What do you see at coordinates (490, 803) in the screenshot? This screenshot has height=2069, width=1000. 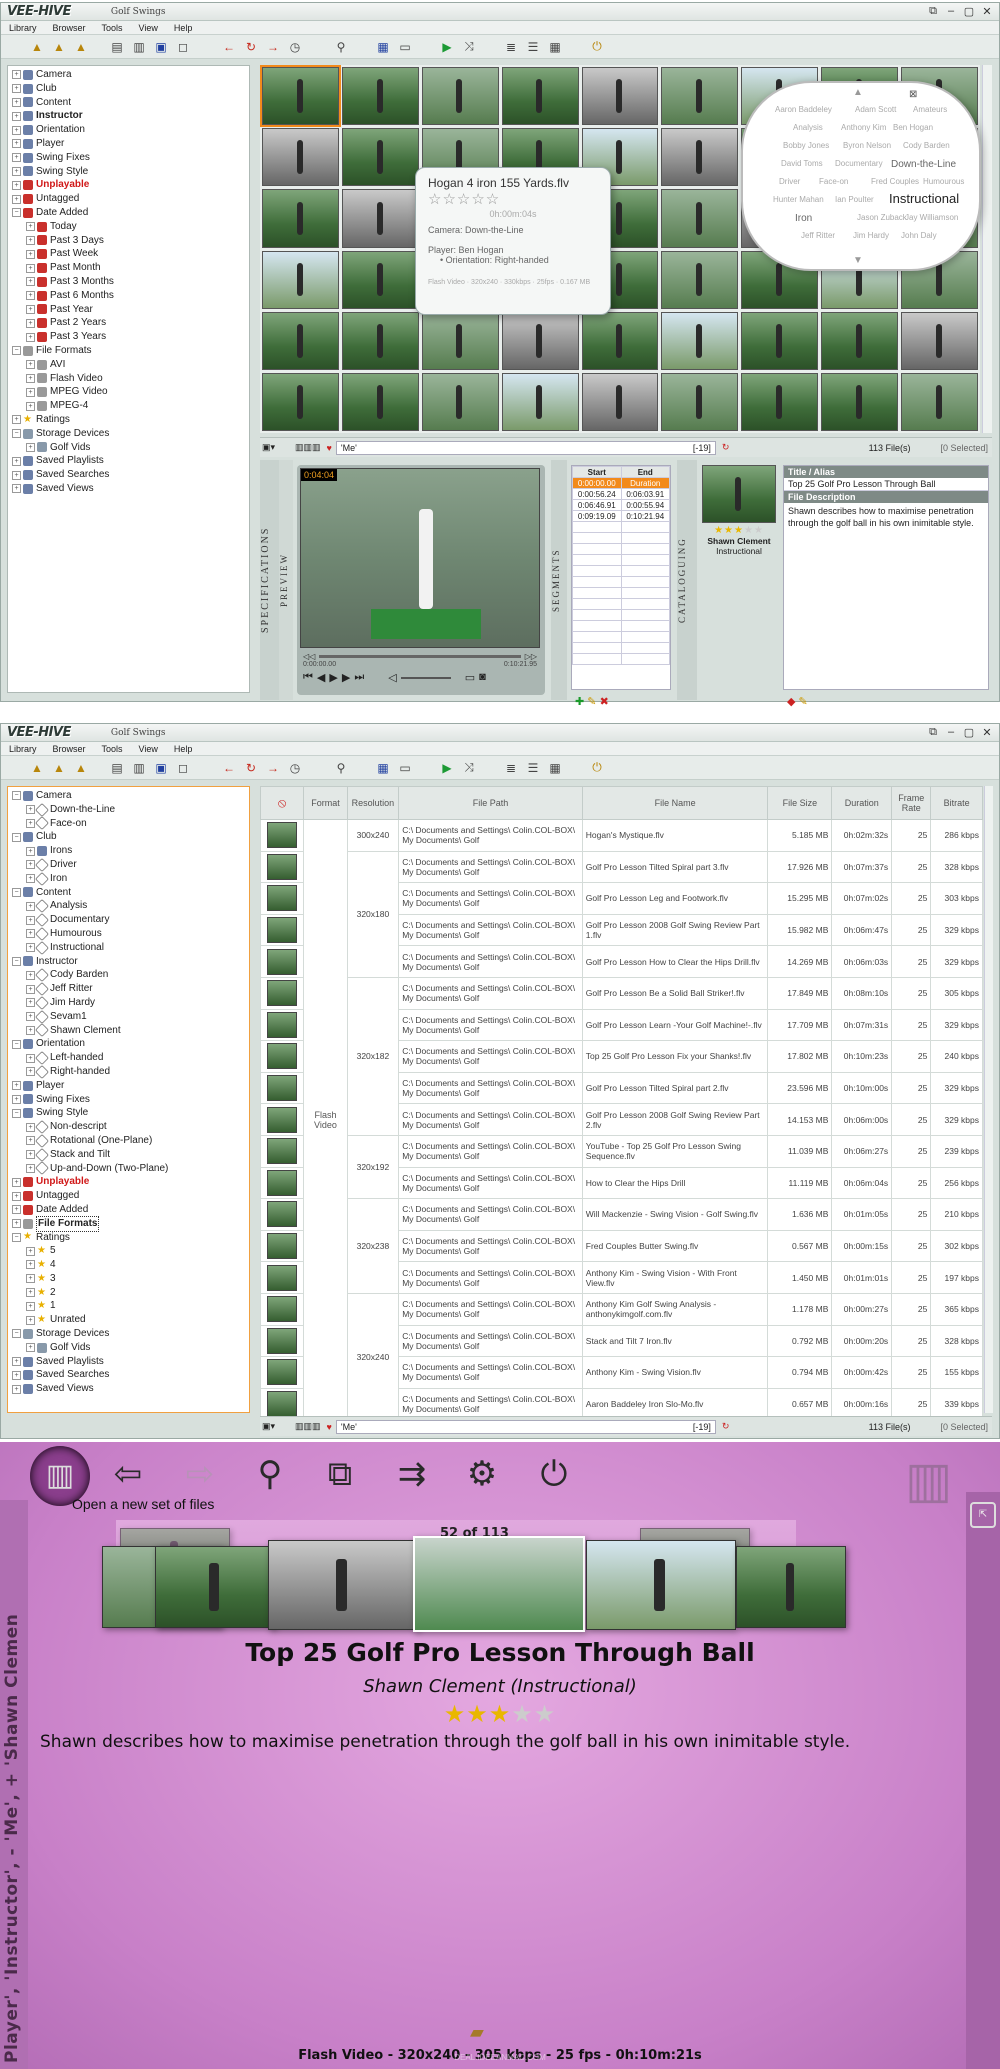 I see `column-header: File Path` at bounding box center [490, 803].